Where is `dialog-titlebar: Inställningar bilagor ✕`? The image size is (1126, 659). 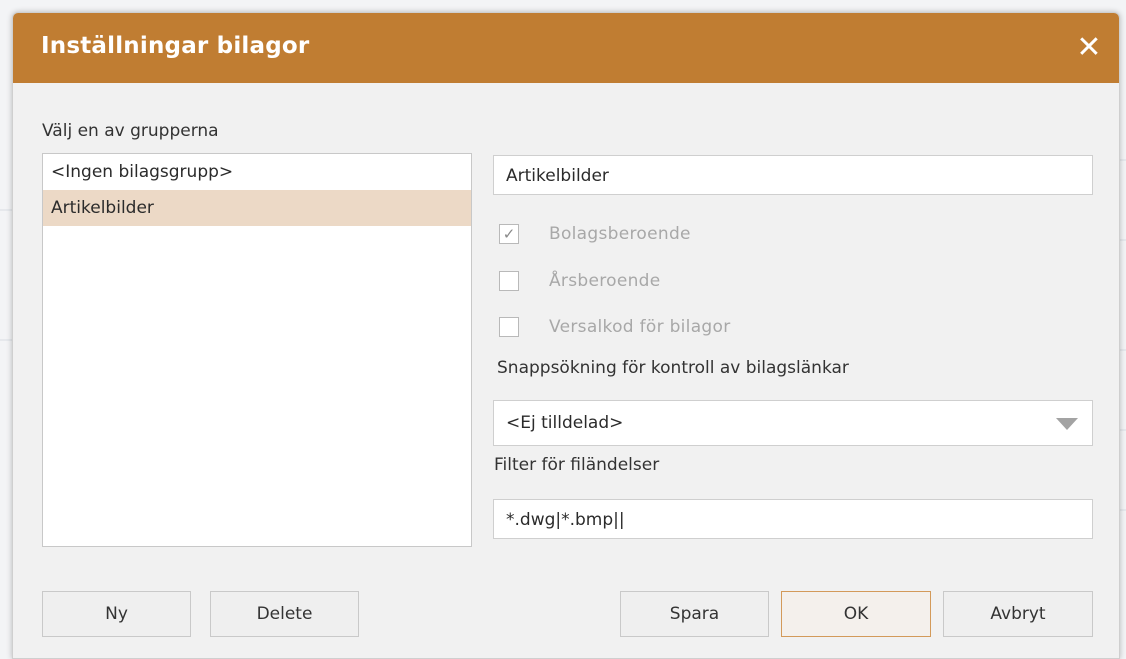
dialog-titlebar: Inställningar bilagor ✕ is located at coordinates (566, 48).